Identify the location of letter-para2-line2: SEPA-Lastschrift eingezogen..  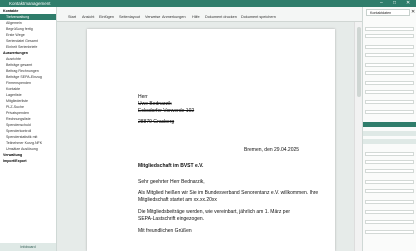
(171, 219).